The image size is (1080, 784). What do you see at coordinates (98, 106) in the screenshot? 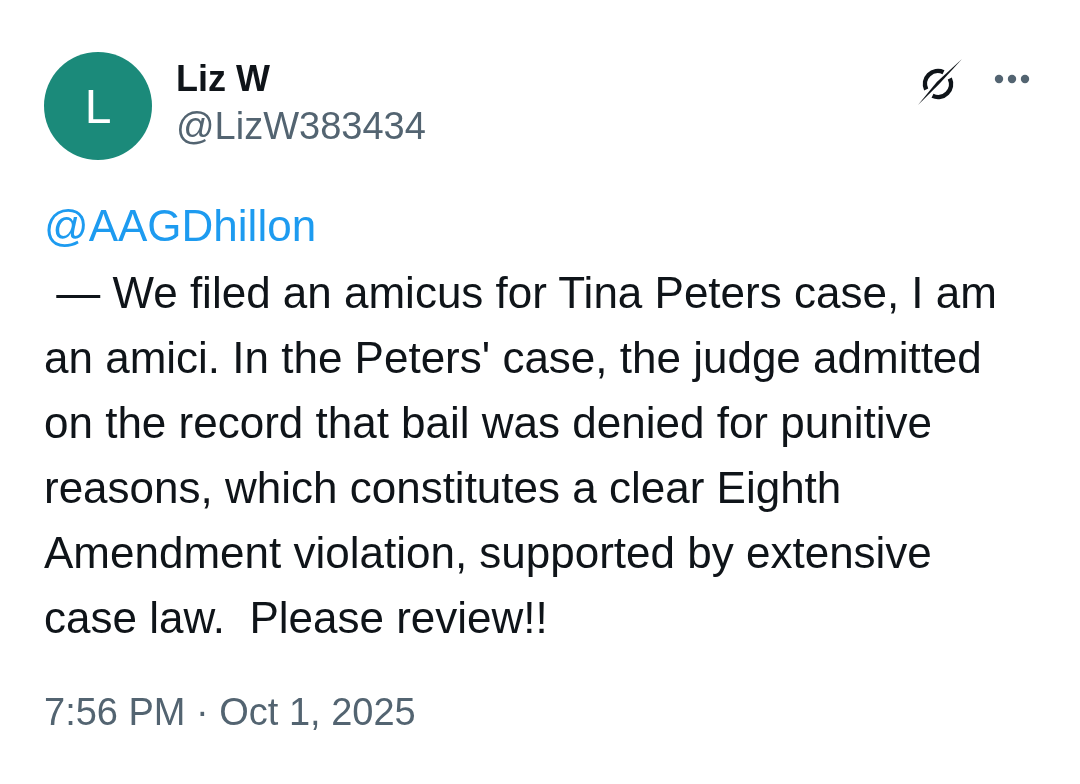
I see `avatar: L` at bounding box center [98, 106].